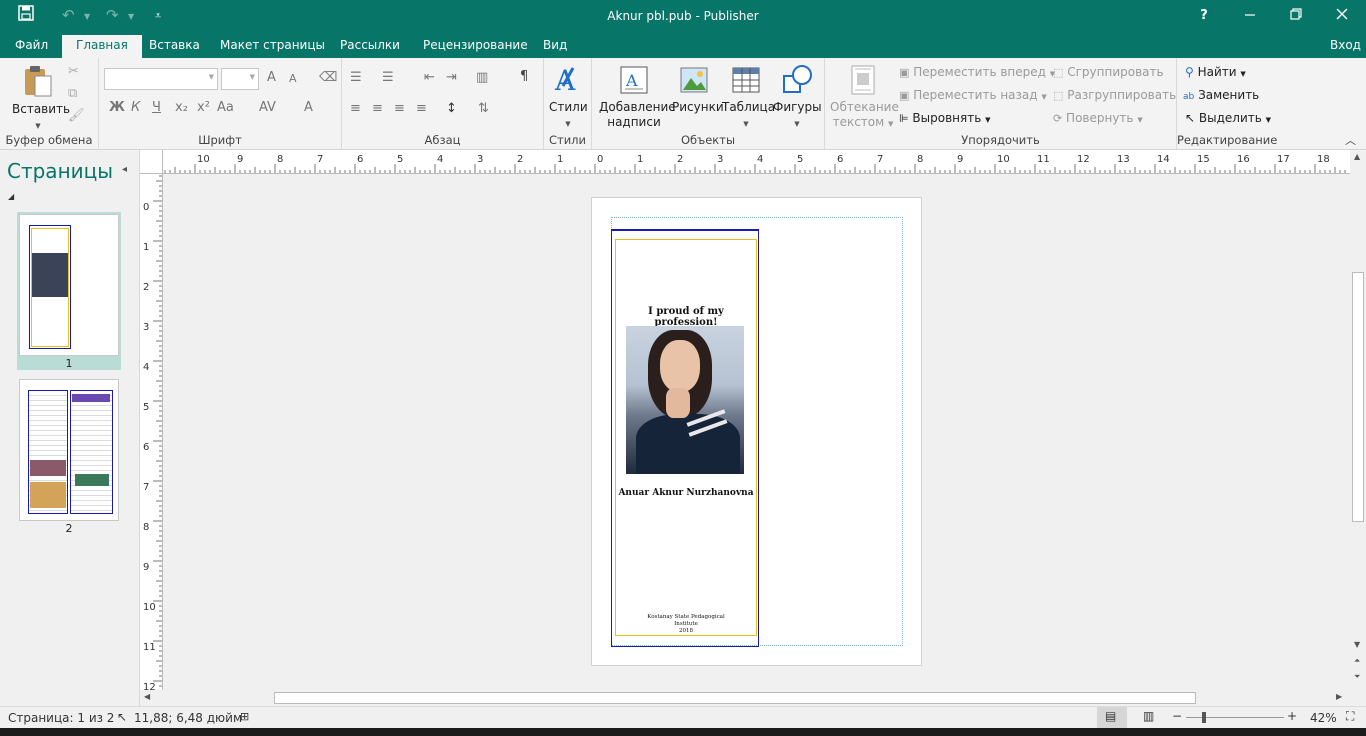 The width and height of the screenshot is (1366, 736). I want to click on heading-text: I proud of my profession!, so click(686, 317).